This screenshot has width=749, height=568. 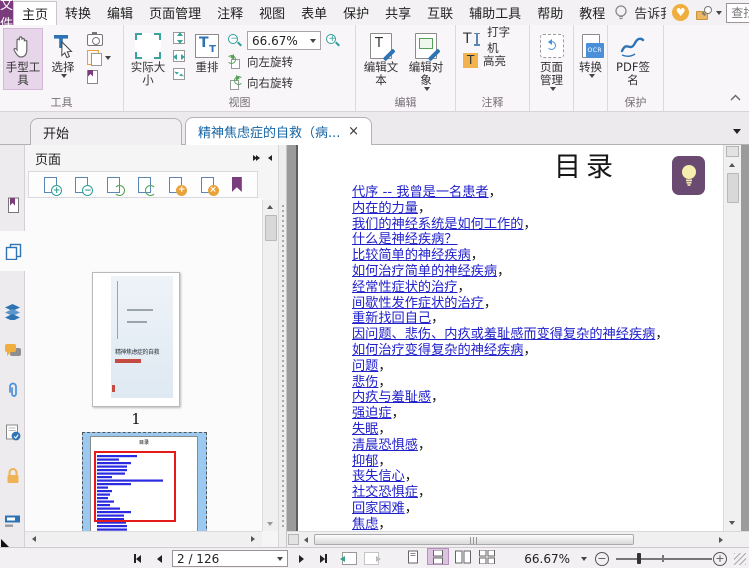 What do you see at coordinates (284, 40) in the screenshot?
I see `zoom-combobox: 66.67%` at bounding box center [284, 40].